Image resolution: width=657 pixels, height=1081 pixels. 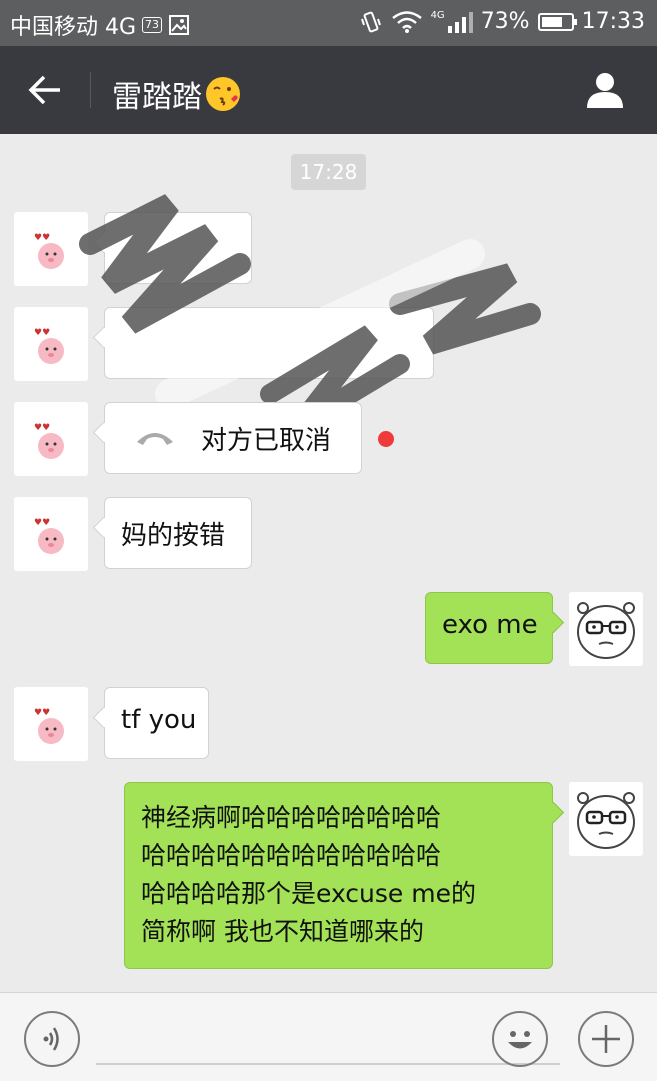 I want to click on battery-icon, so click(x=557, y=21).